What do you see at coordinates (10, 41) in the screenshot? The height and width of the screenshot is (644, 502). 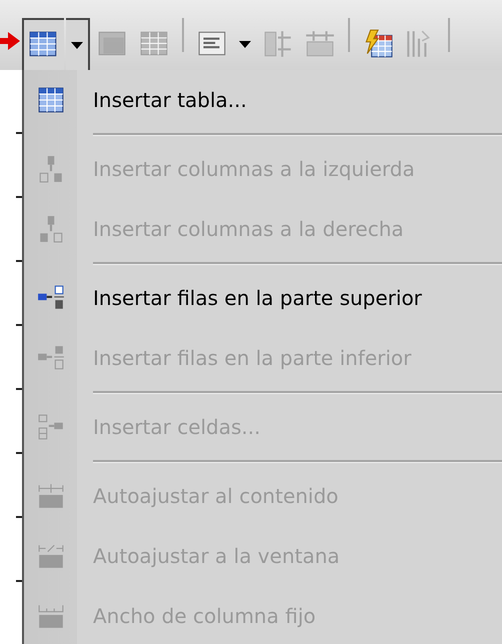 I see `arrow-icon` at bounding box center [10, 41].